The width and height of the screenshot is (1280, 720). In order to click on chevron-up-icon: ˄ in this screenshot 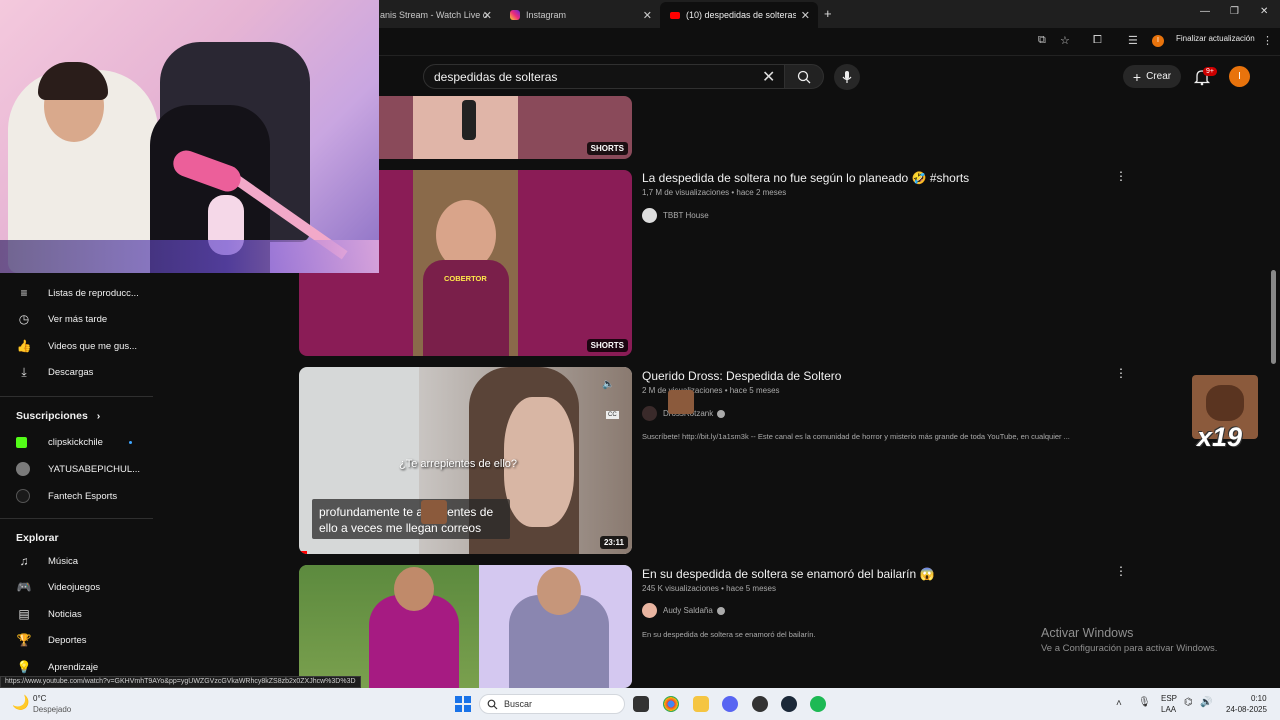, I will do `click(1119, 703)`.